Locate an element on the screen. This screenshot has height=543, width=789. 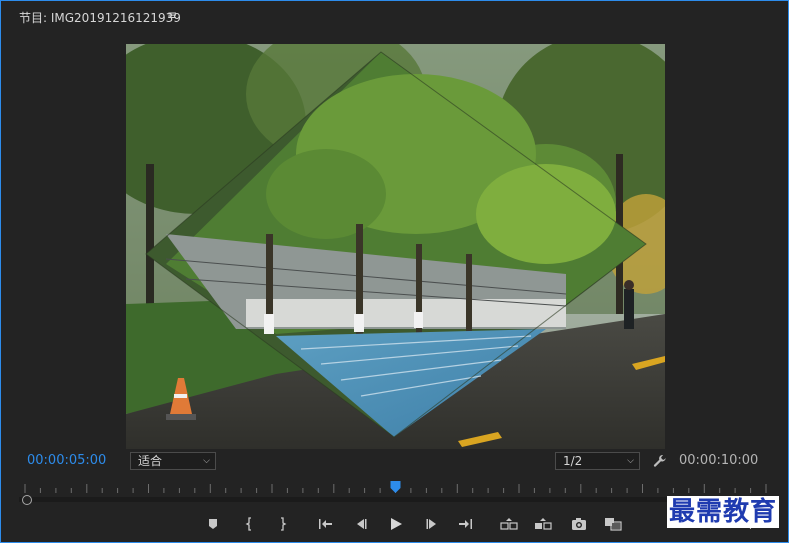
zoom-scrollbar is located at coordinates (395, 500).